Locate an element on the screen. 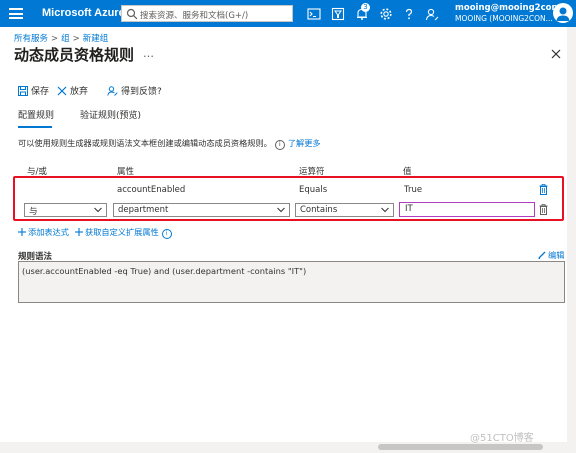  rule2-operator-dropdown: Contains is located at coordinates (344, 210).